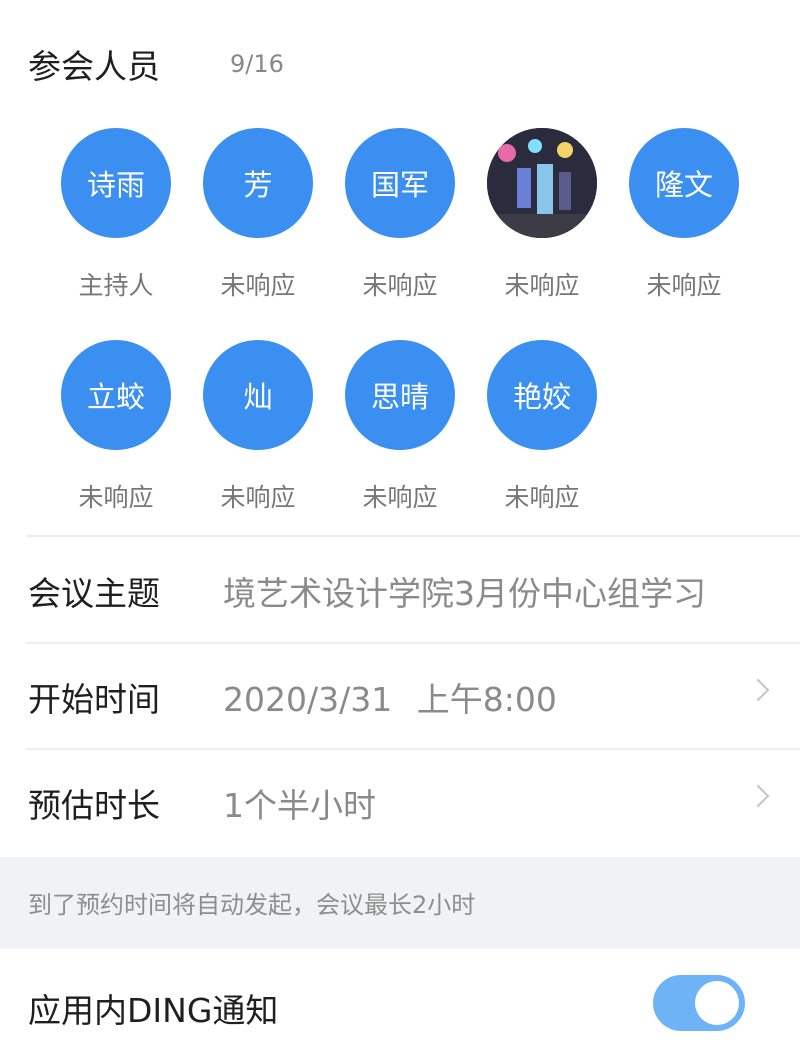  What do you see at coordinates (299, 805) in the screenshot?
I see `duration-value: 1个半小时` at bounding box center [299, 805].